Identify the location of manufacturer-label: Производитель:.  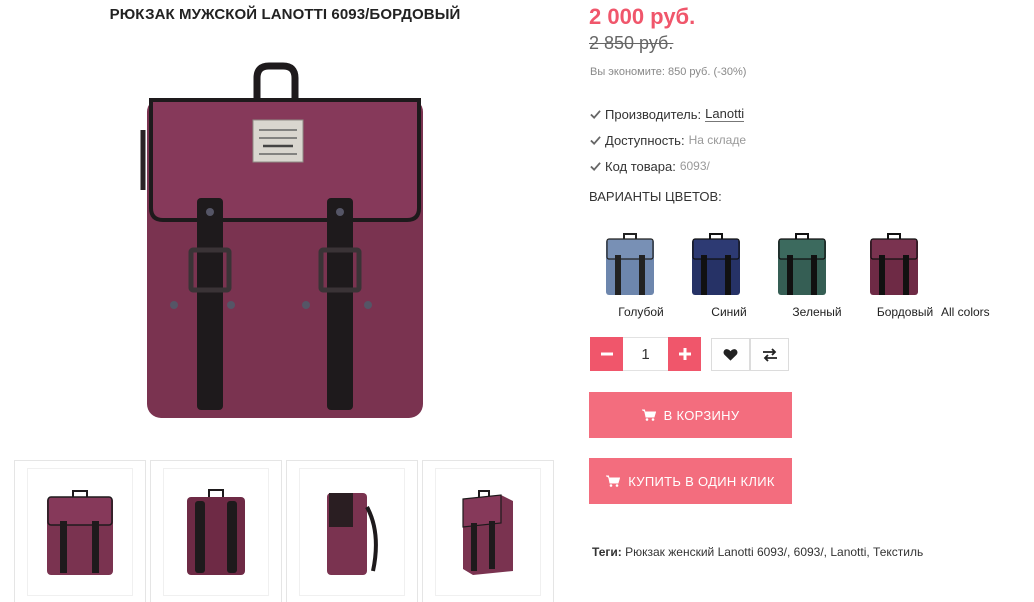
(653, 114).